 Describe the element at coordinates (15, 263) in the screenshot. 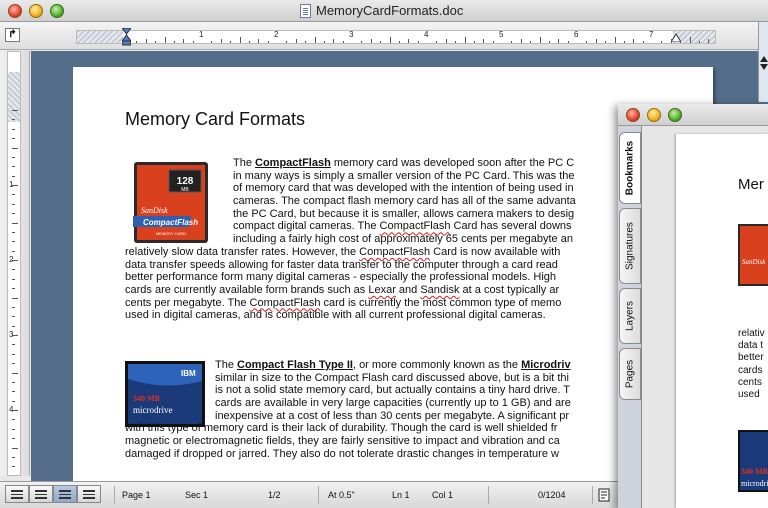

I see `vertical-ruler: 1 2 3 4` at that location.